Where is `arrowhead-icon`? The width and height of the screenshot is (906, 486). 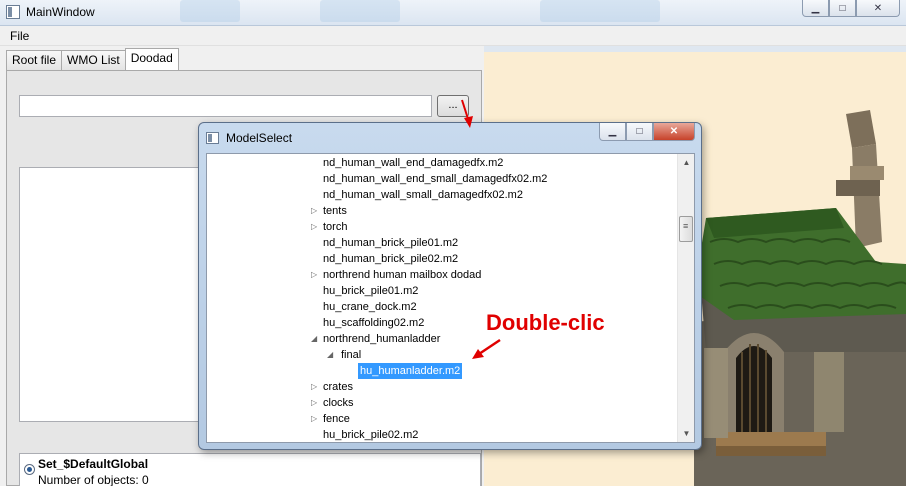 arrowhead-icon is located at coordinates (468, 122).